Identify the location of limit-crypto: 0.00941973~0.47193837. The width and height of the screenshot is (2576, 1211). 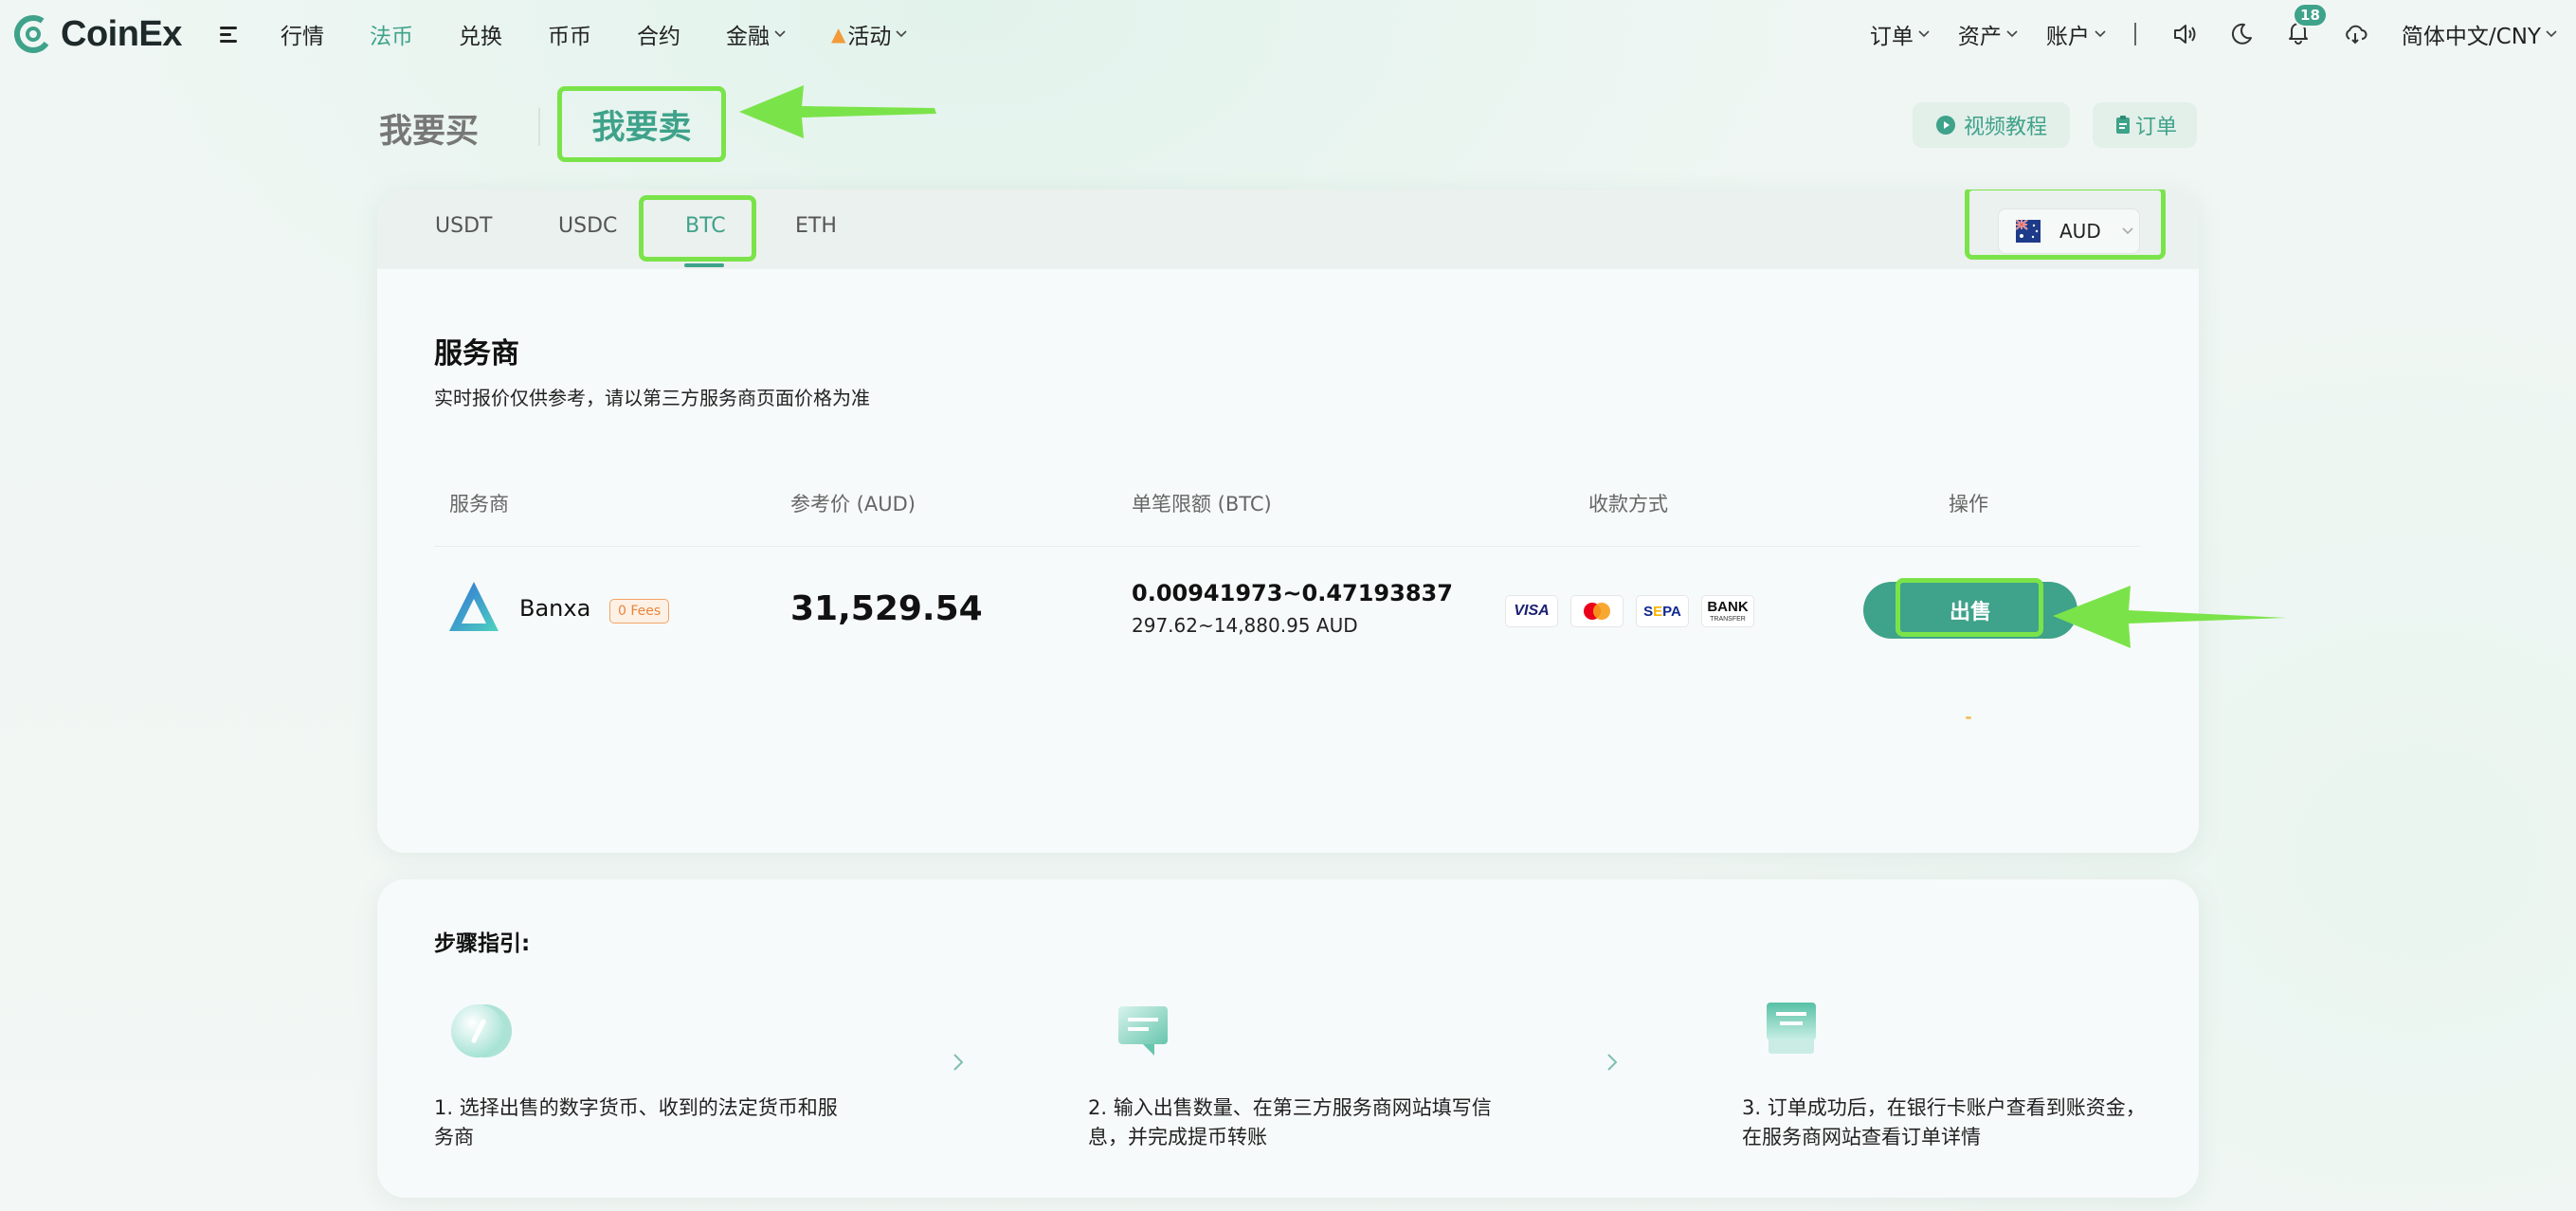
(1292, 593).